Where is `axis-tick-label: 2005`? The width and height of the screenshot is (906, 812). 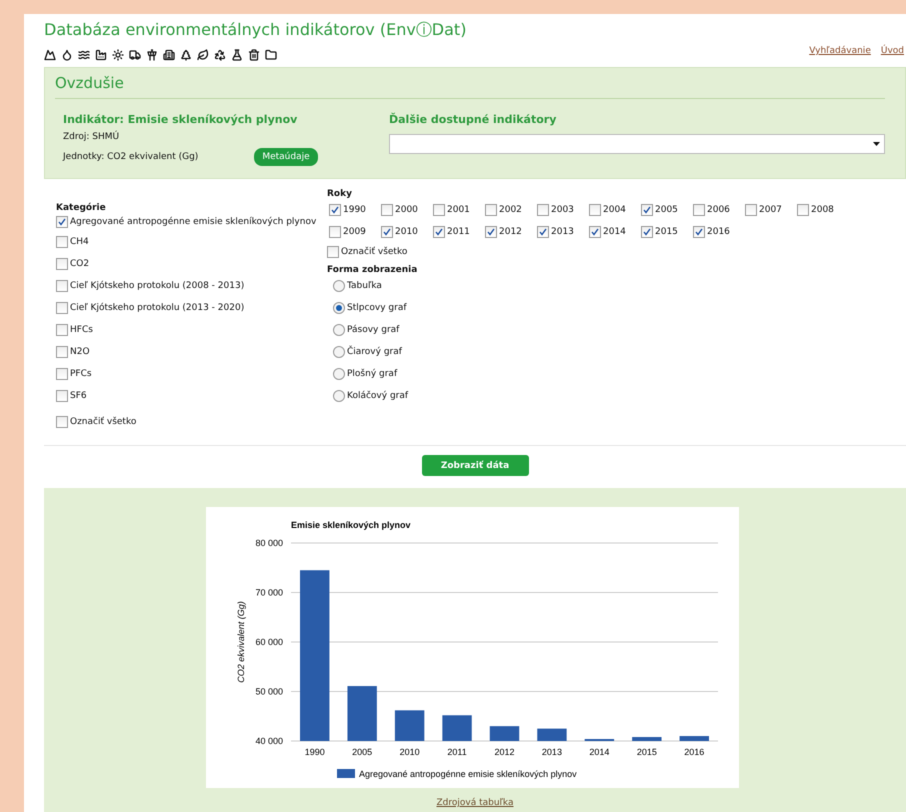 axis-tick-label: 2005 is located at coordinates (362, 752).